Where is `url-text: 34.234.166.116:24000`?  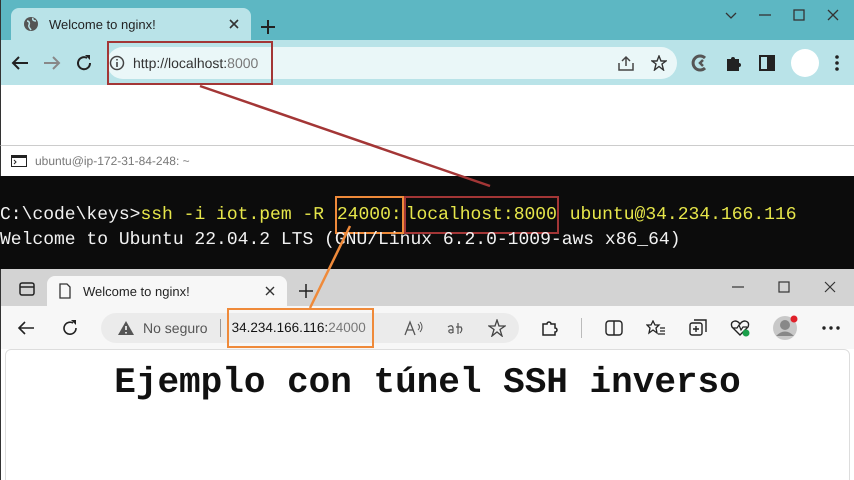 url-text: 34.234.166.116:24000 is located at coordinates (299, 327).